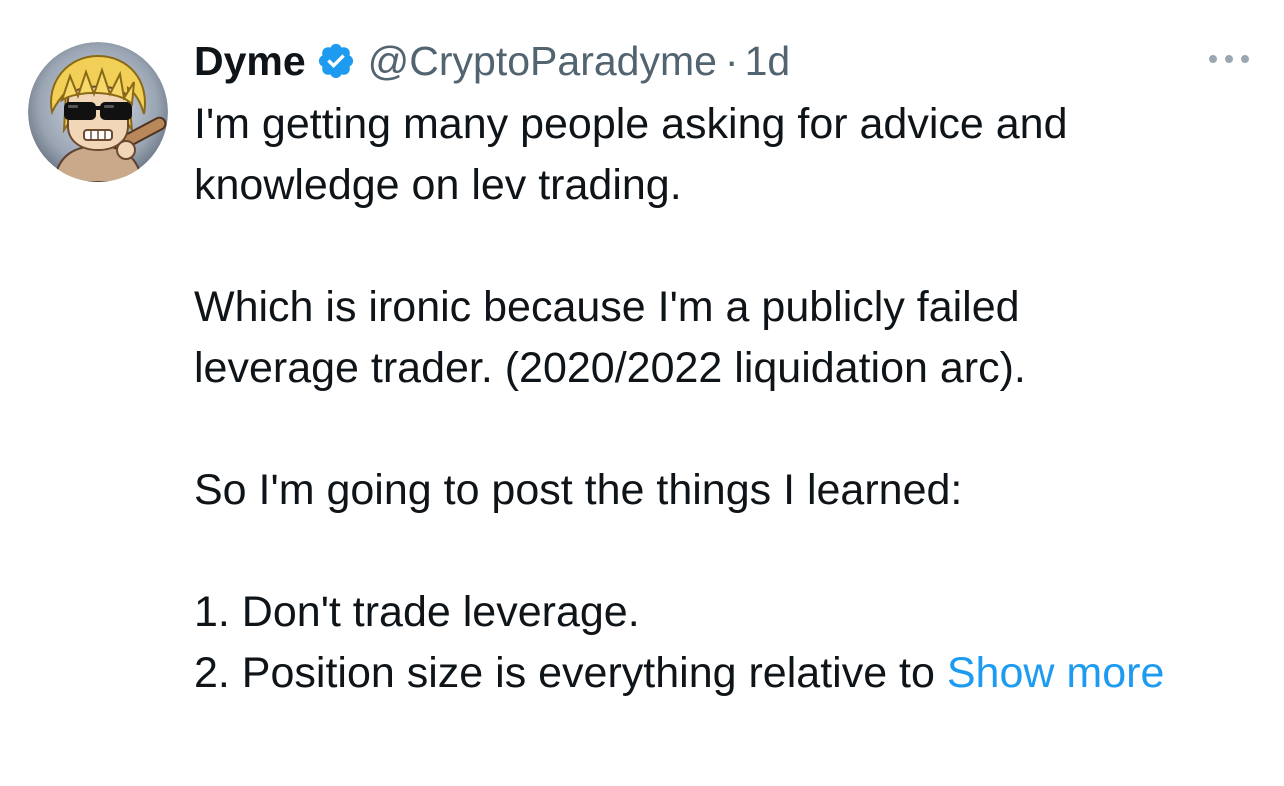 This screenshot has width=1284, height=786. Describe the element at coordinates (1229, 59) in the screenshot. I see `more-dots-icon` at that location.